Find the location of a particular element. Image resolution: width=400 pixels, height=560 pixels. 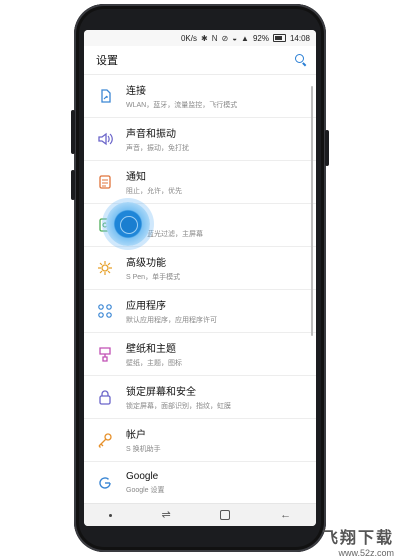

clock: 14:08 is located at coordinates (299, 38).